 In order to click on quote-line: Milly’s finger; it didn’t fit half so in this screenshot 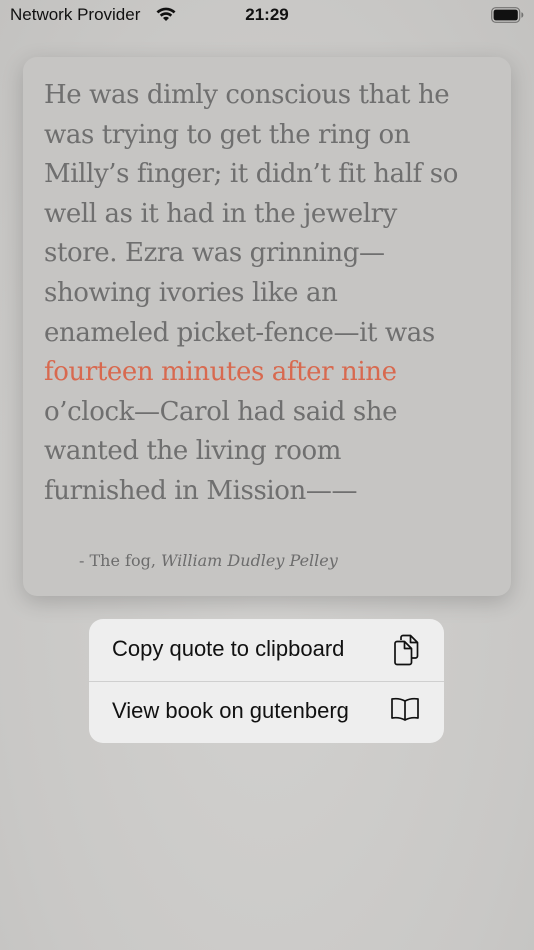, I will do `click(251, 174)`.